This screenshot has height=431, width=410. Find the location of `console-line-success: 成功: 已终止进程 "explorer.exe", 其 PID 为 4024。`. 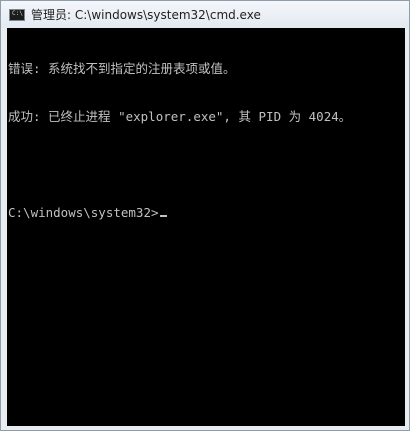

console-line-success: 成功: 已终止进程 "explorer.exe", 其 PID 为 4024。 is located at coordinates (180, 116).